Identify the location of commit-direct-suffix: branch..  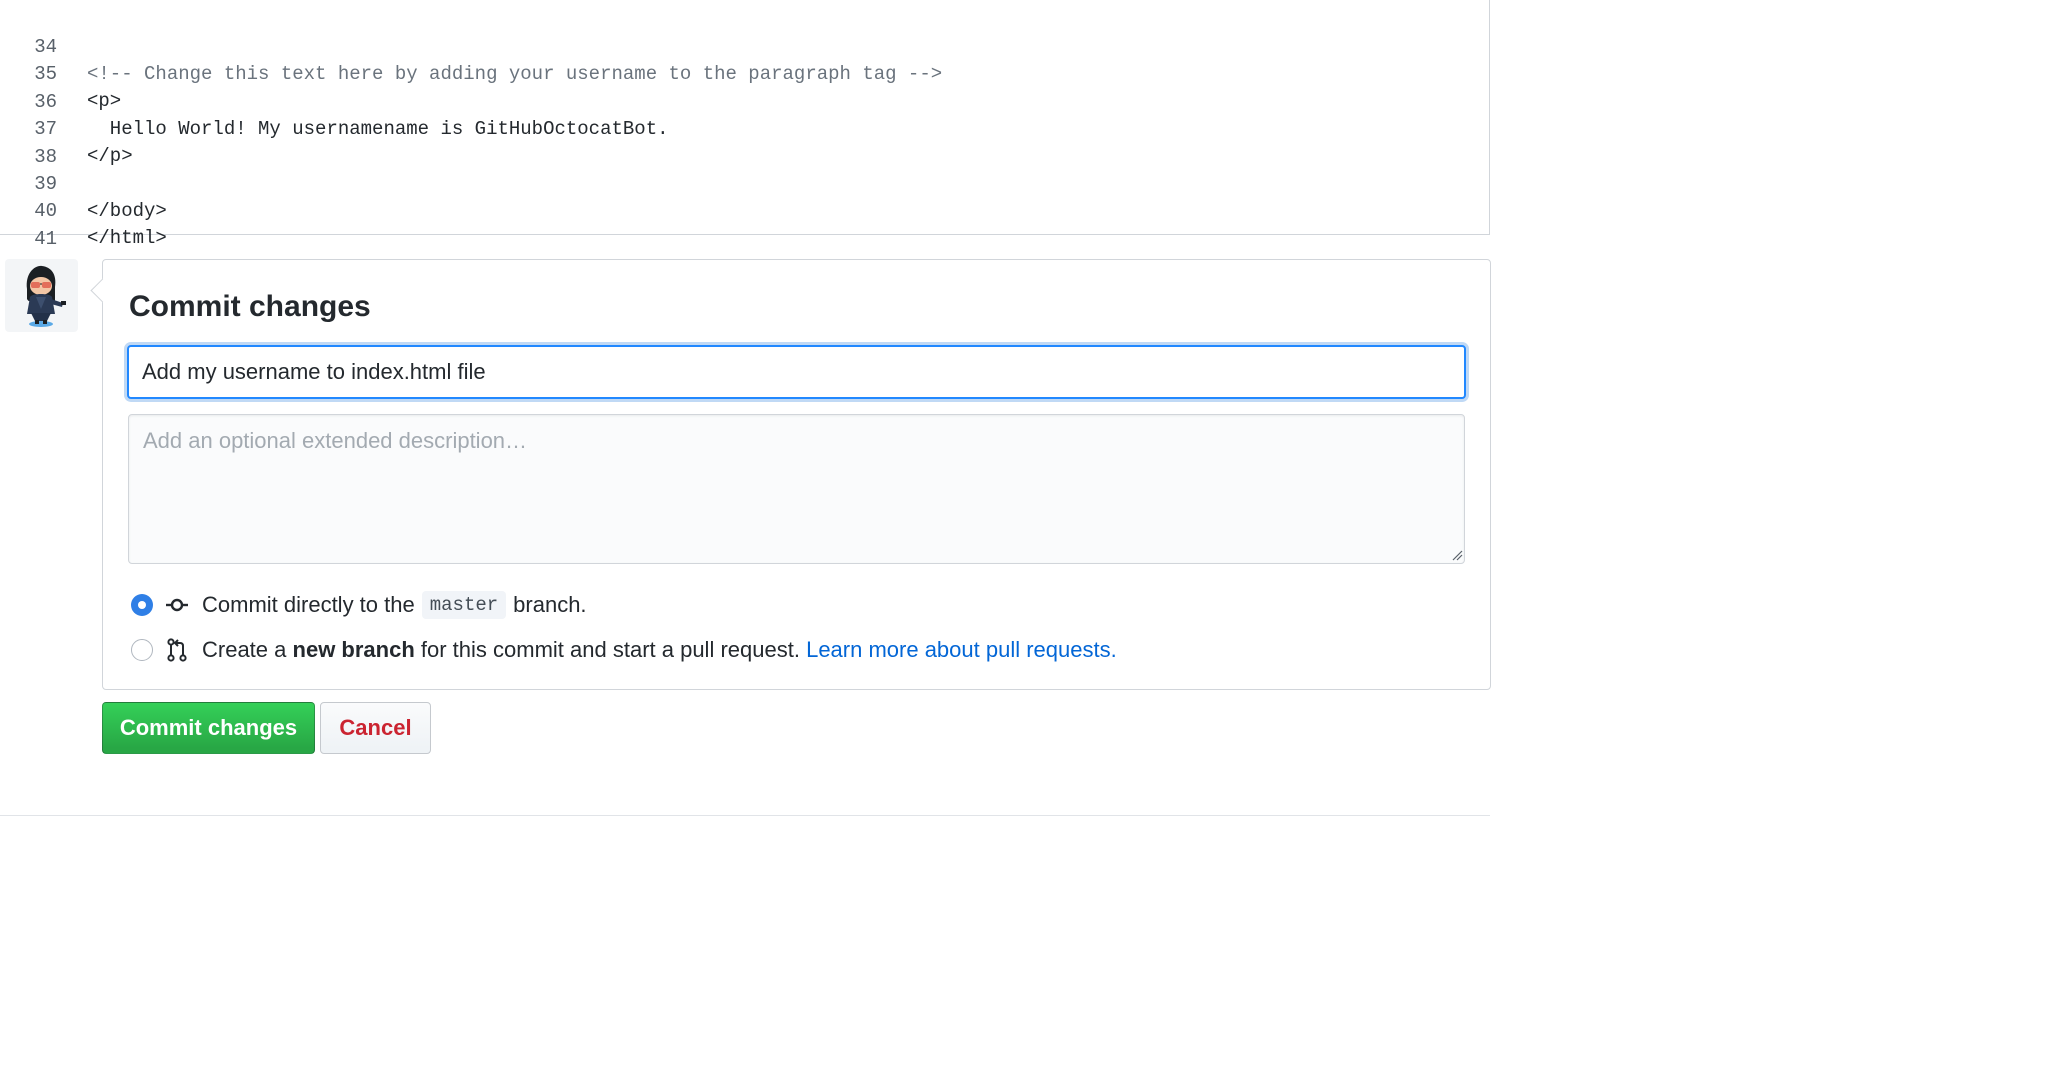
(550, 604).